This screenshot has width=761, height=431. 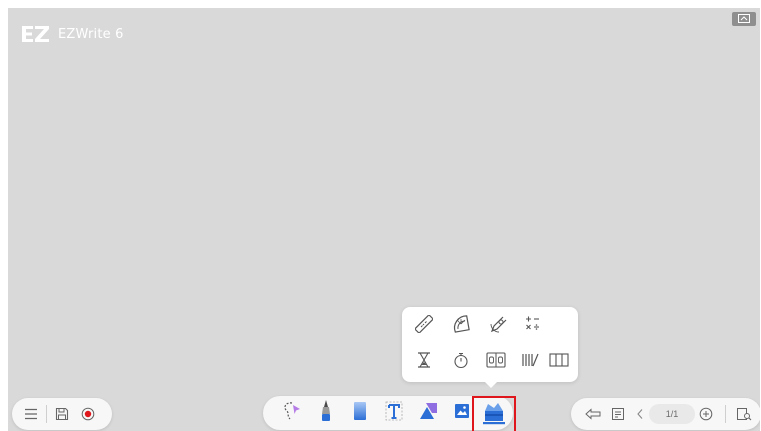 I want to click on page-view-icon, so click(x=618, y=414).